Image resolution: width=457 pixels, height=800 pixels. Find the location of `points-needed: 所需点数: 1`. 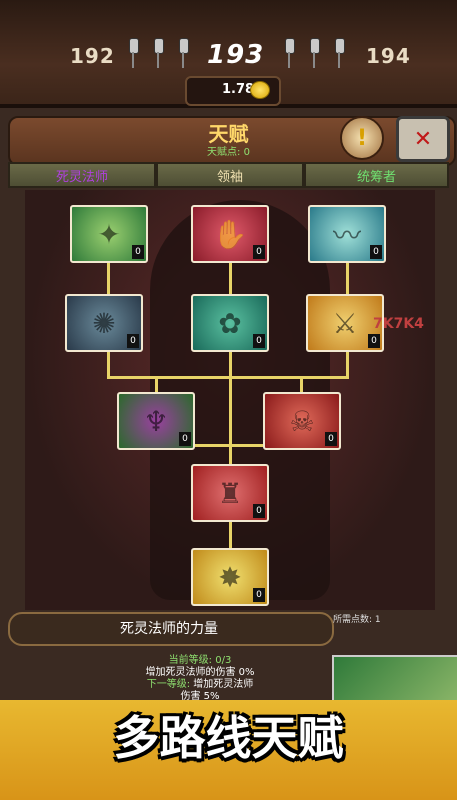

points-needed: 所需点数: 1 is located at coordinates (357, 620).